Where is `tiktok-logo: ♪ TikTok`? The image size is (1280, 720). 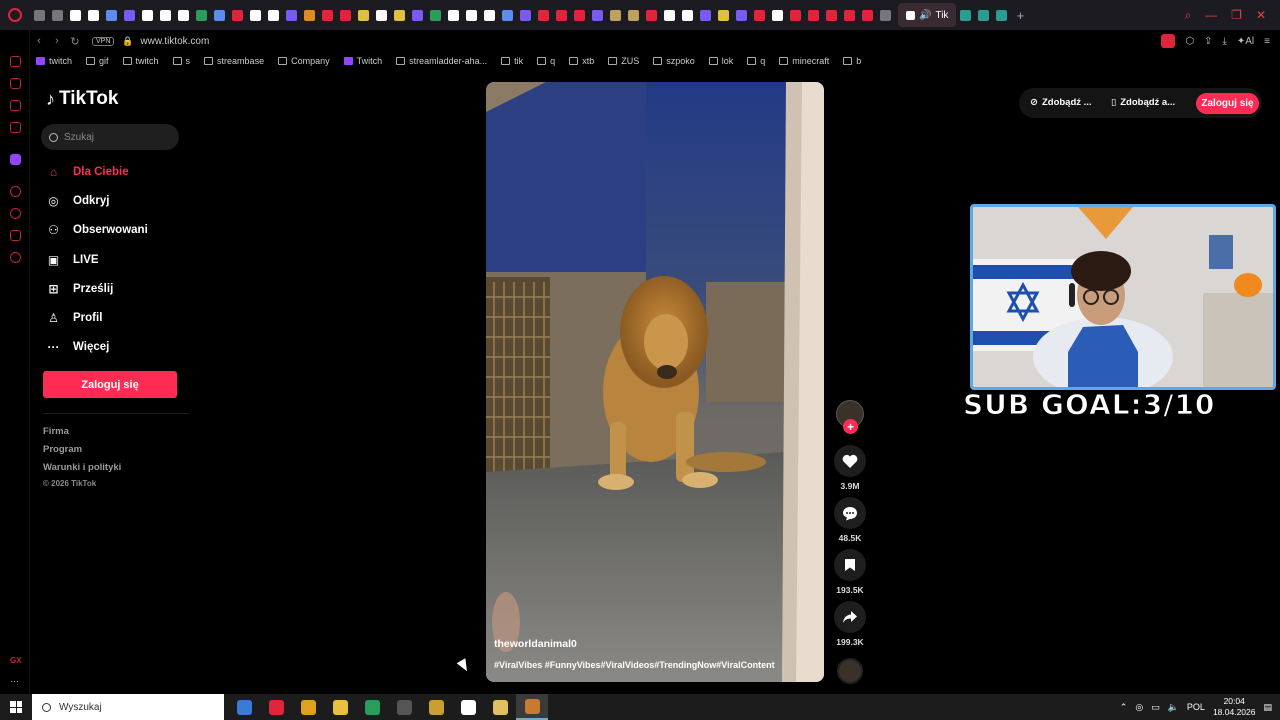
tiktok-logo: ♪ TikTok is located at coordinates (82, 99).